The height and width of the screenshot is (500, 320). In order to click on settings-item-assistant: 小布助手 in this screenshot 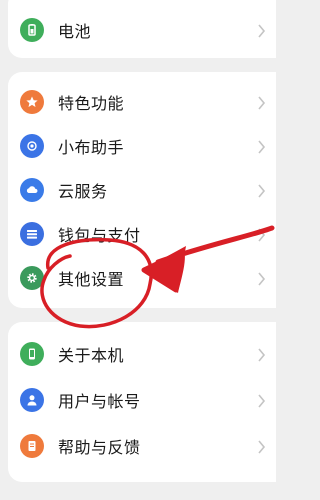, I will do `click(142, 146)`.